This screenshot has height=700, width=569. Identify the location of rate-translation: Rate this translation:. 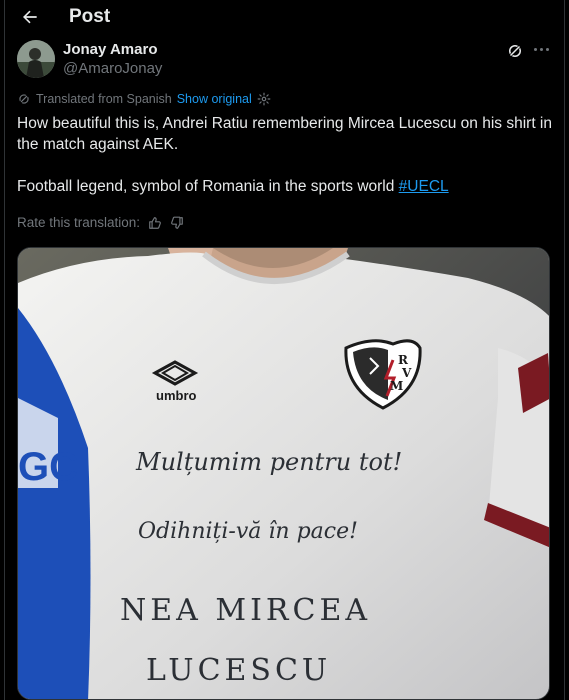
(100, 222).